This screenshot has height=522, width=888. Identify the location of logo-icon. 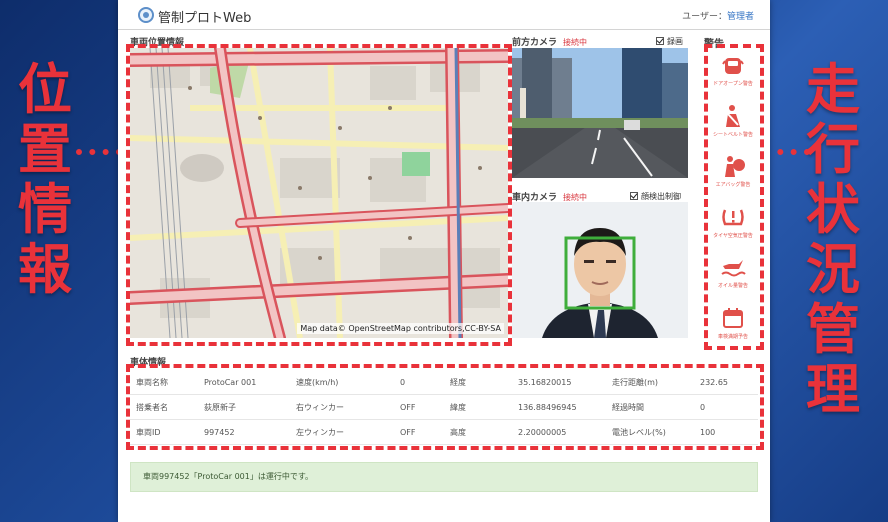
(146, 15).